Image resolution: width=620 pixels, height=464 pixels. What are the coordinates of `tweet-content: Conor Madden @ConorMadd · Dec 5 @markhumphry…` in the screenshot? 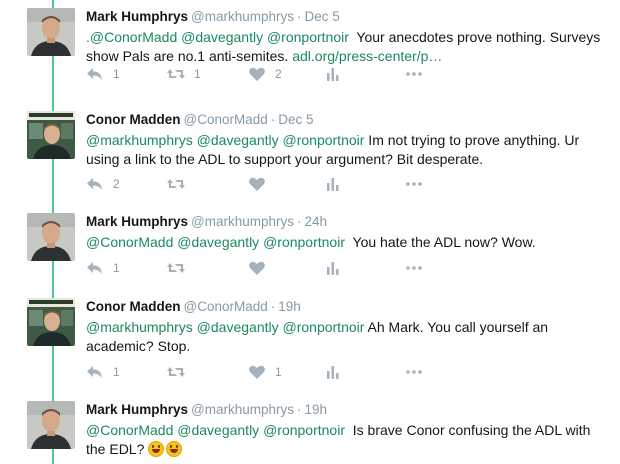 It's located at (346, 151).